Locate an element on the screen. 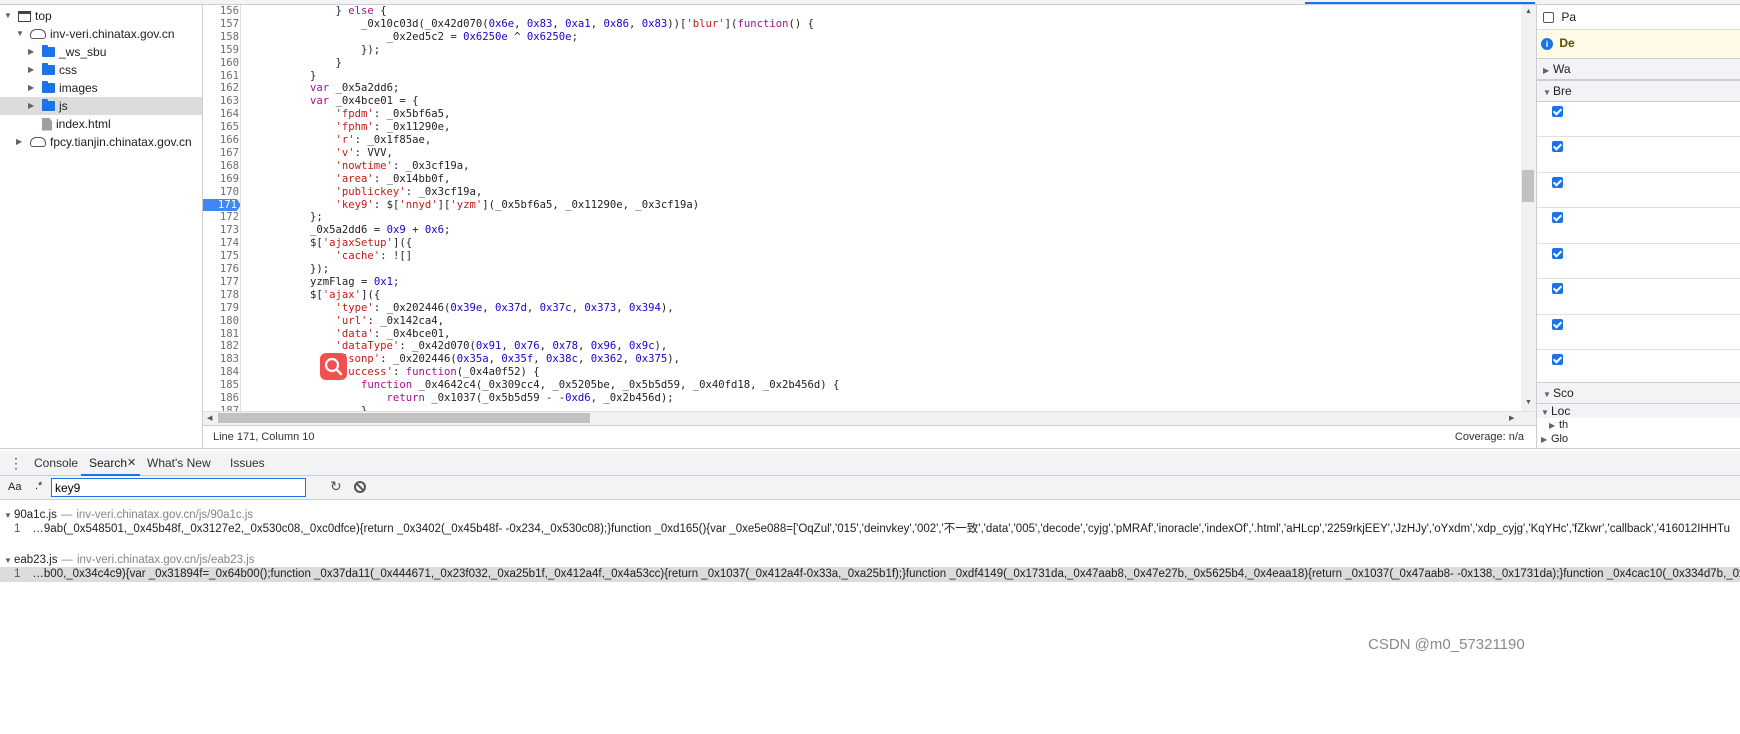 The height and width of the screenshot is (734, 1740). tree-item: index.html is located at coordinates (69, 124).